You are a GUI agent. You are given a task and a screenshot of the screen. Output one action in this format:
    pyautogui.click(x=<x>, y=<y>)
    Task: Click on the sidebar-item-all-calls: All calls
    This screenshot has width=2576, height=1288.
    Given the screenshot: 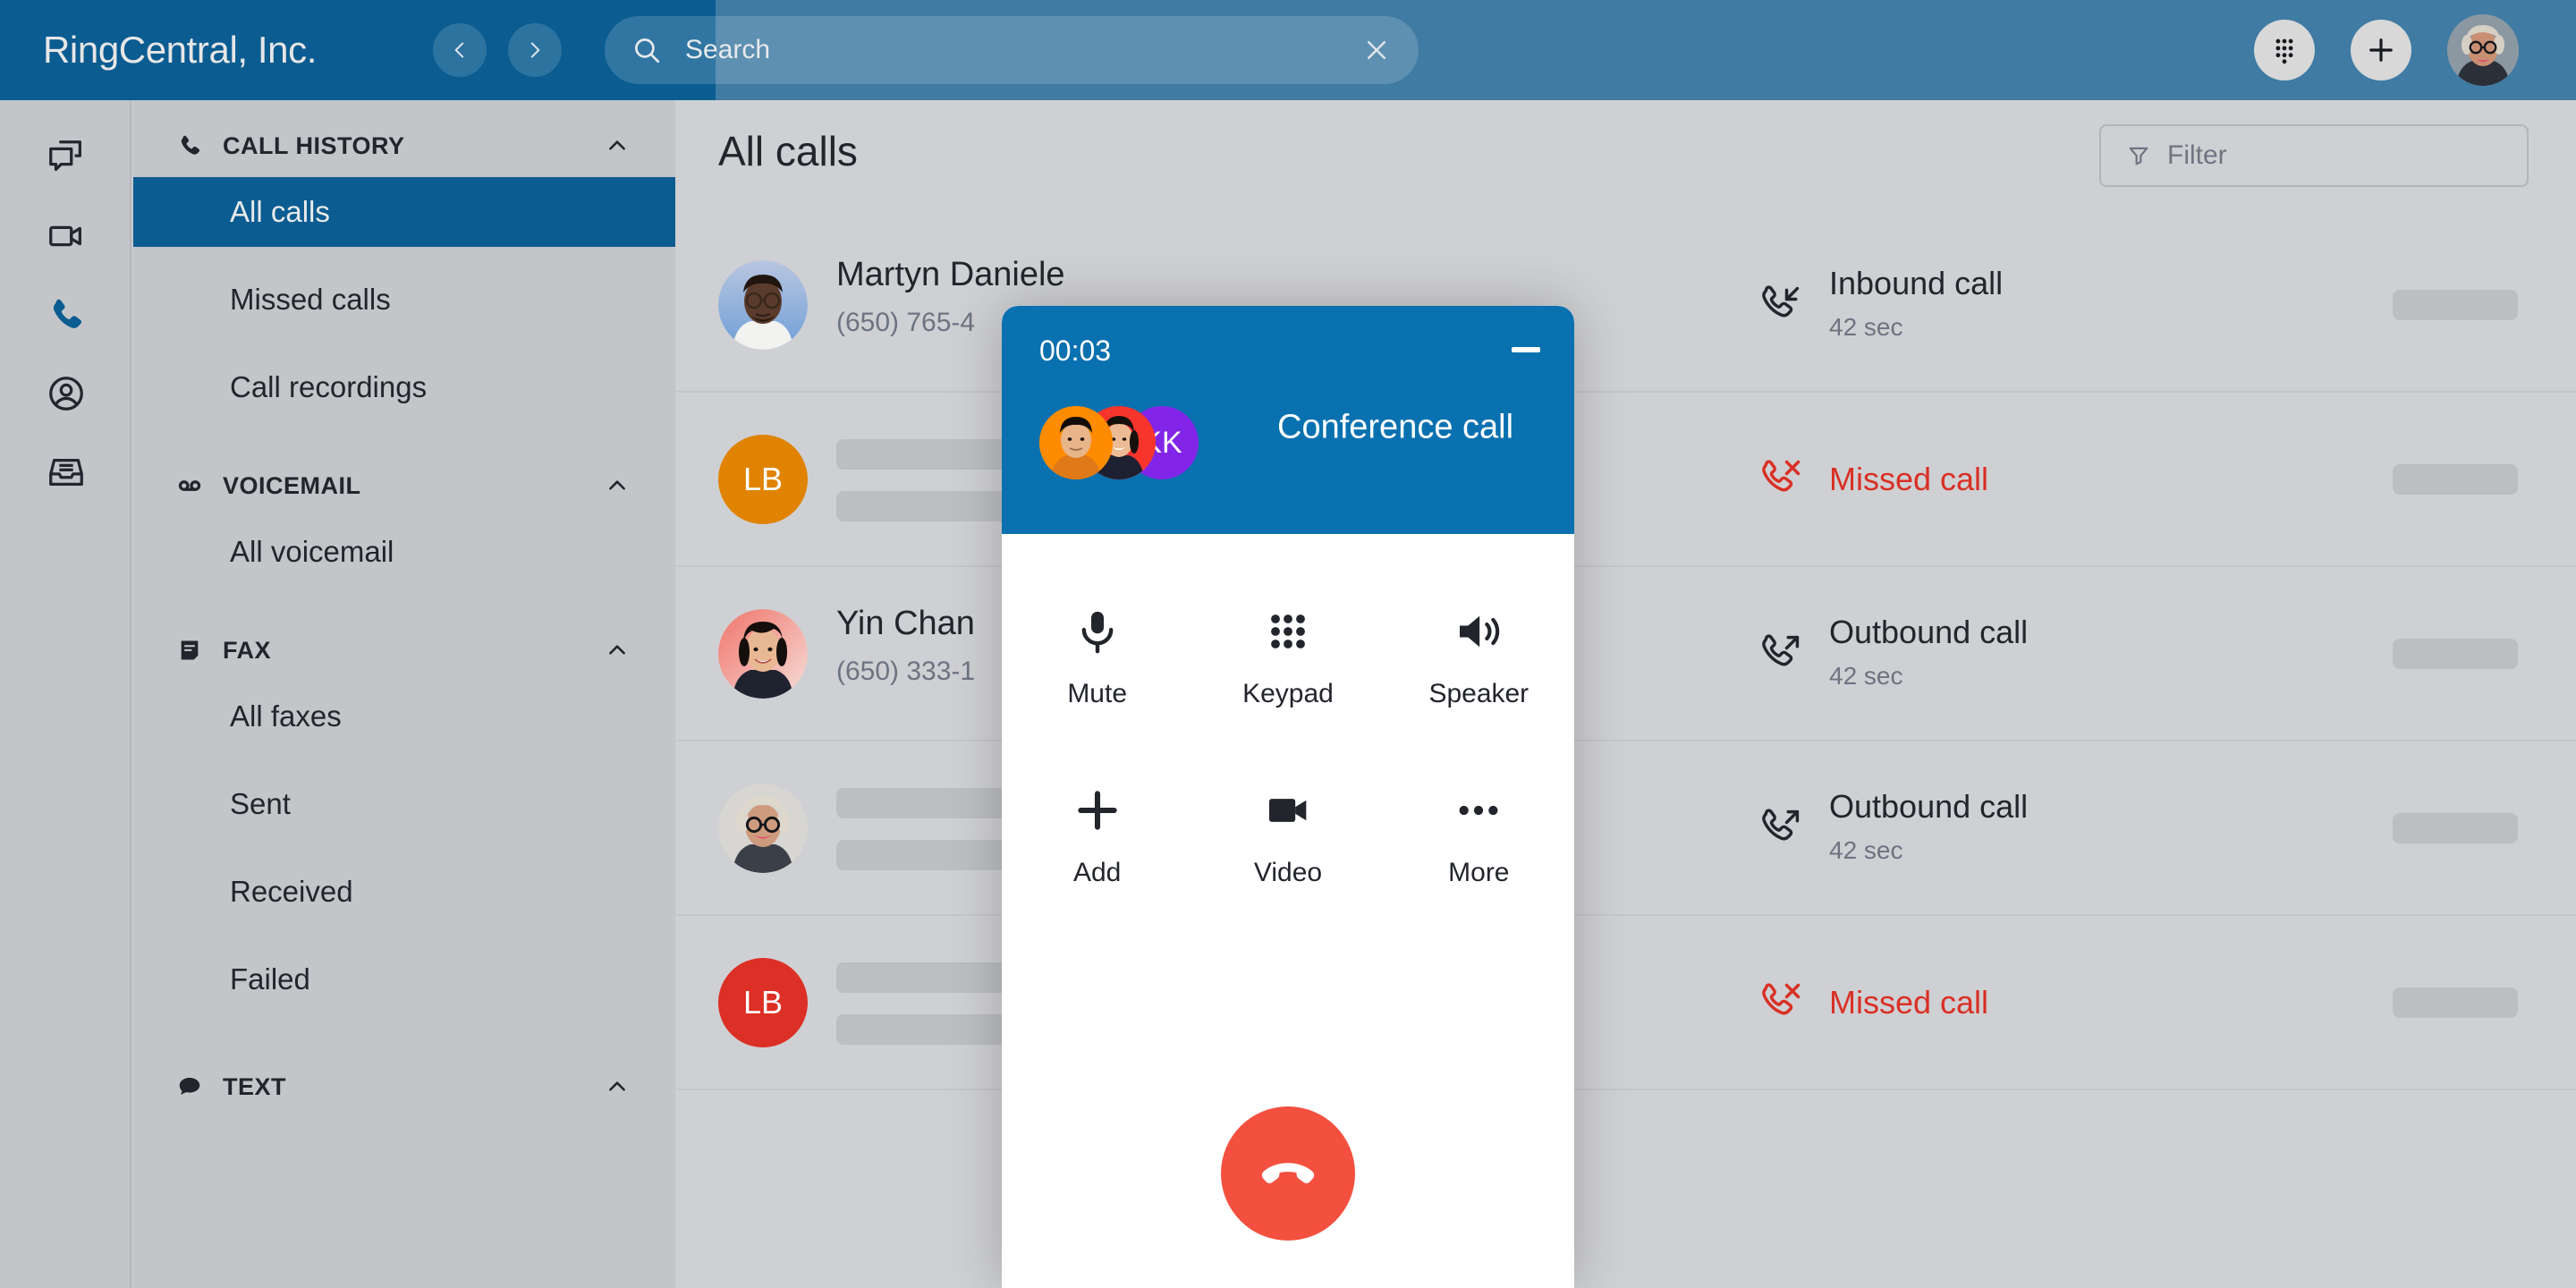 What is the action you would take?
    pyautogui.click(x=404, y=212)
    